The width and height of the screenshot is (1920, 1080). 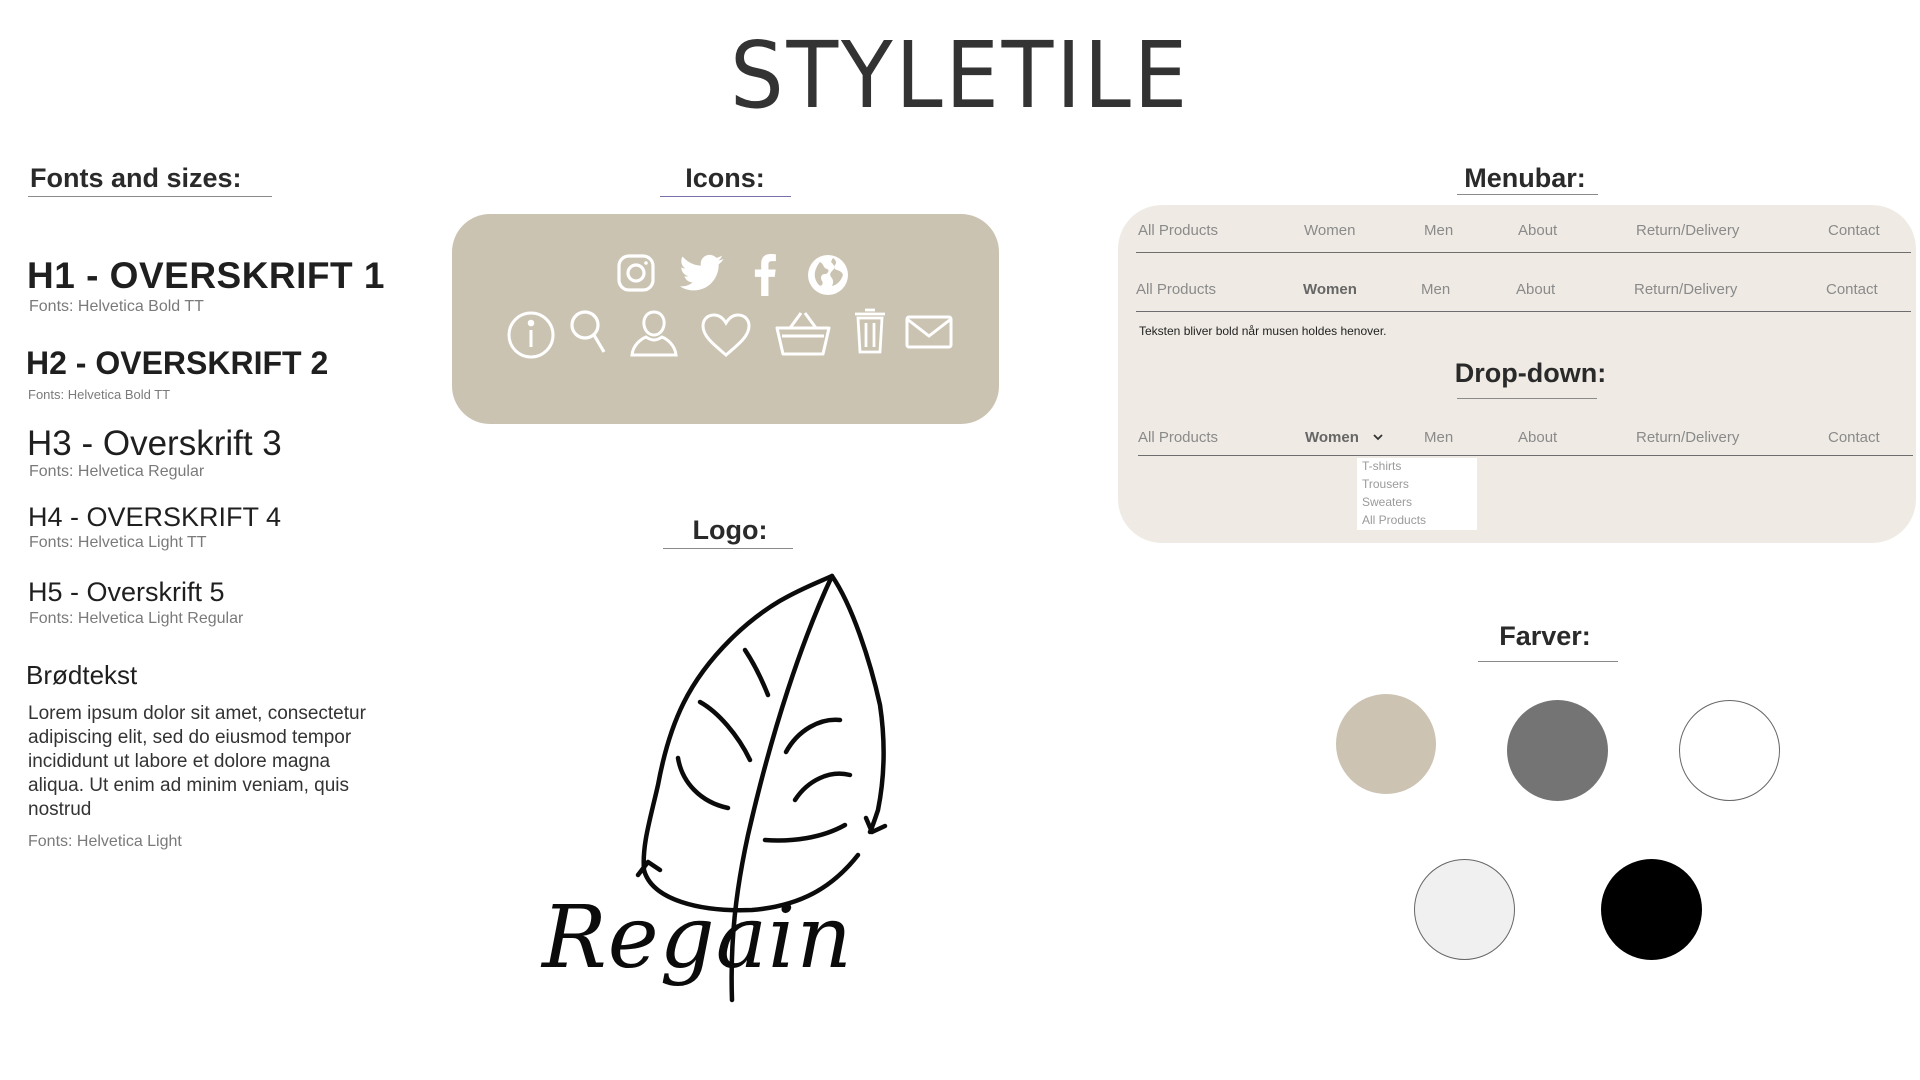 I want to click on h2-sample: H2 - OVERSKRIFT 2, so click(x=177, y=363).